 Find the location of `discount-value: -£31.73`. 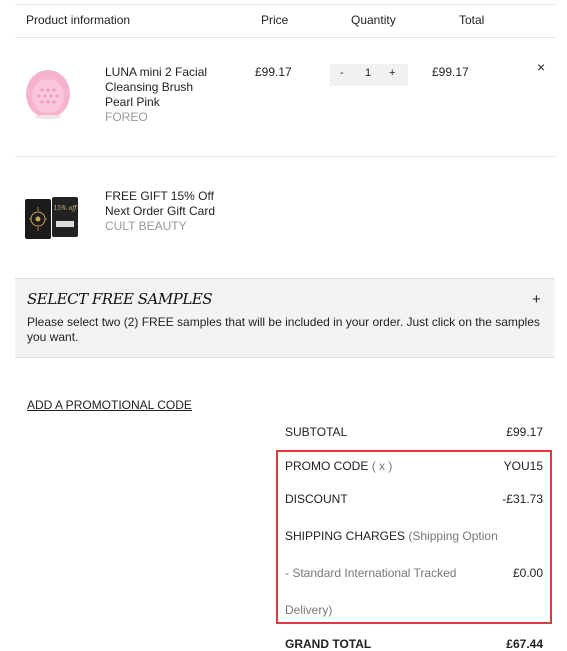

discount-value: -£31.73 is located at coordinates (522, 499).